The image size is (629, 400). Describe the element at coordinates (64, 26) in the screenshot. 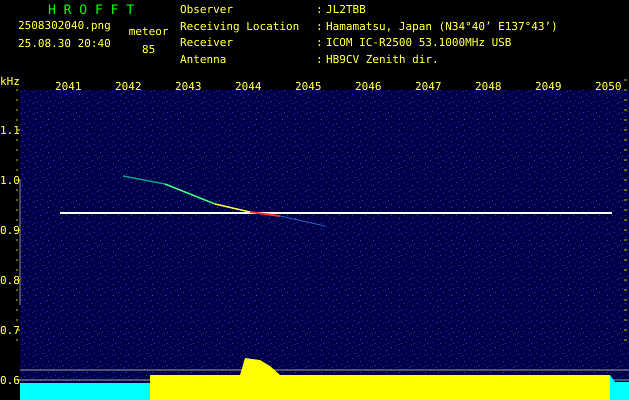

I see `file-name: 2508302040.png` at that location.